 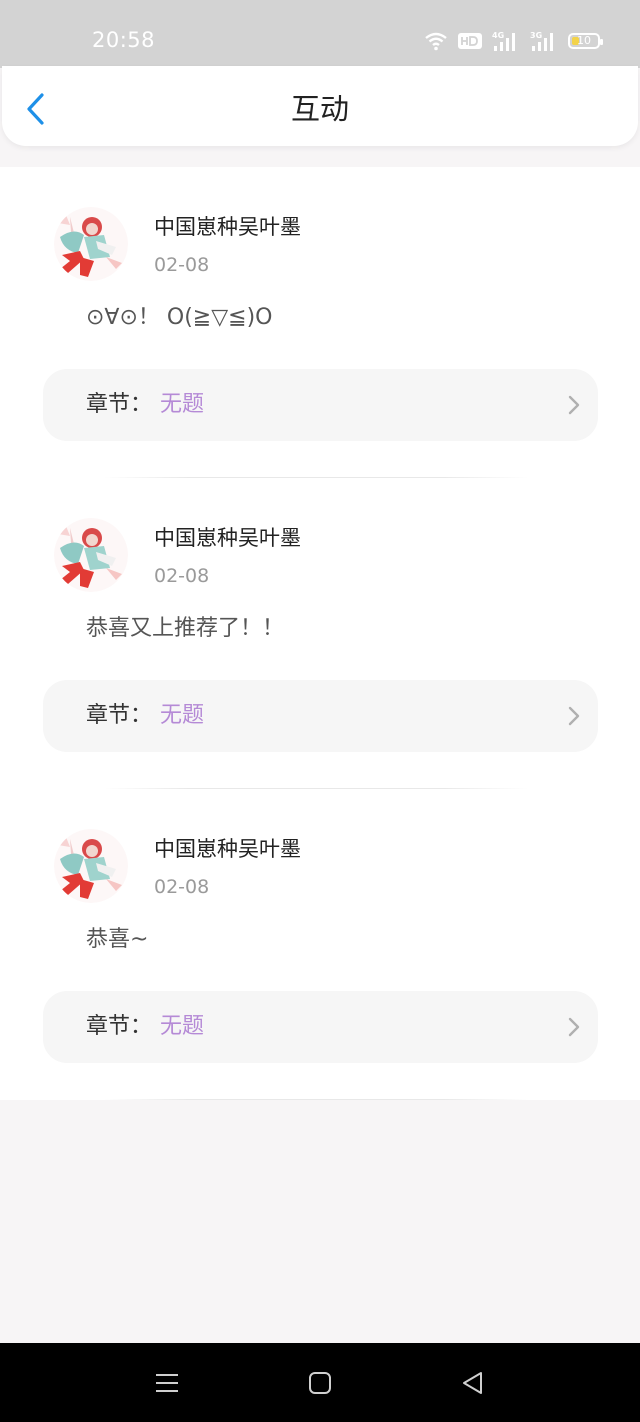 I want to click on status-bar: 20:58 4G 3G 10, so click(x=320, y=34).